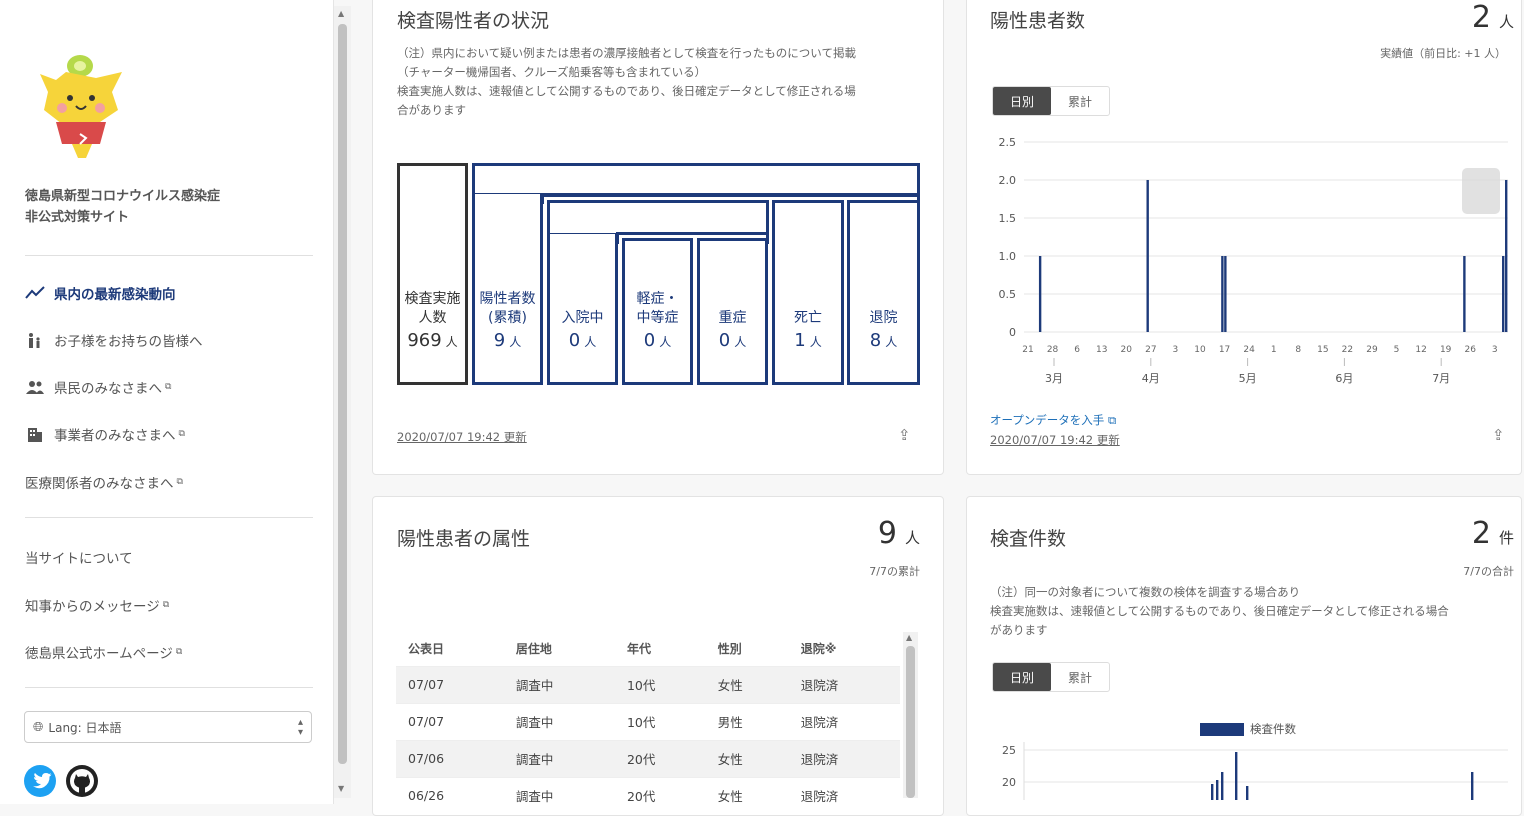  Describe the element at coordinates (507, 341) in the screenshot. I see `box-value: 9人` at that location.